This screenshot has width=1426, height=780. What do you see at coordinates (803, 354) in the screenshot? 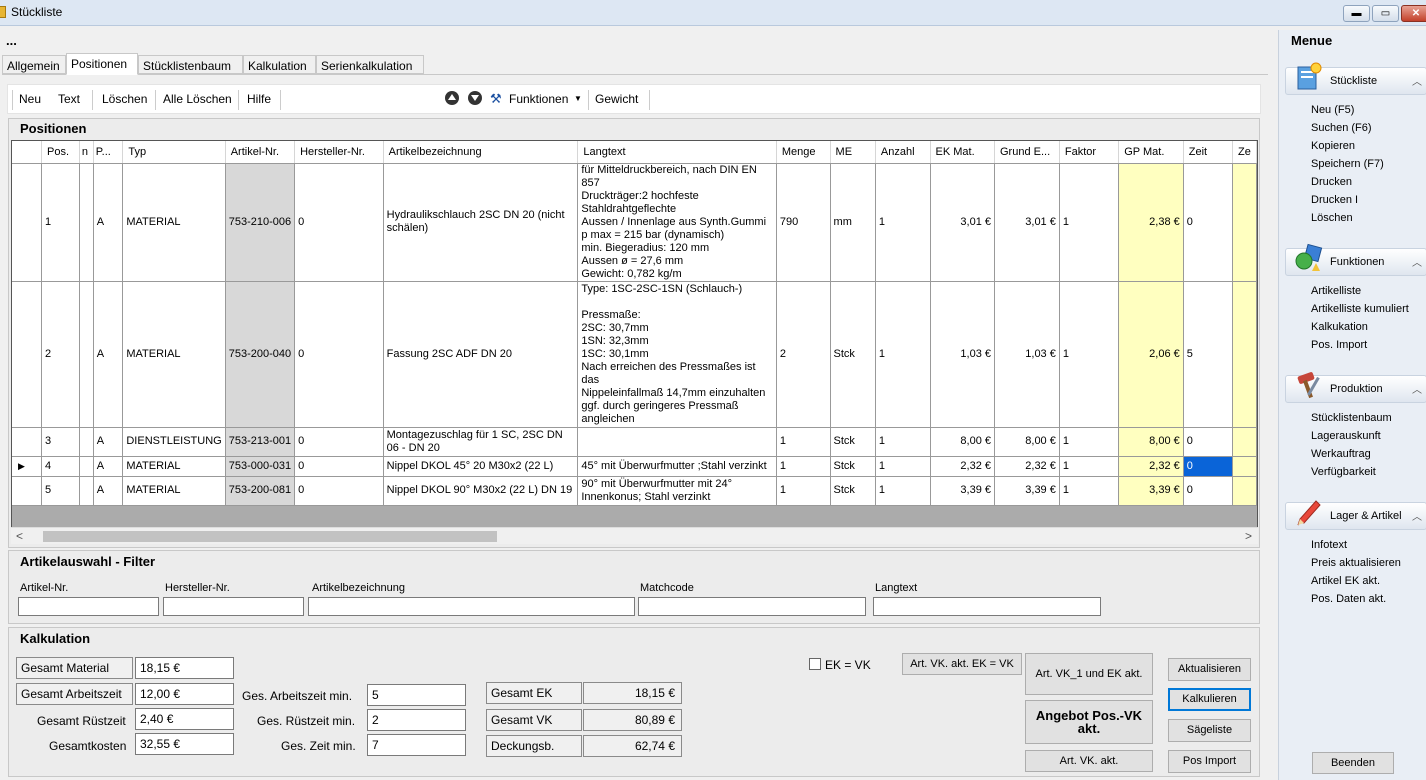
I see `cell-menge: 2` at bounding box center [803, 354].